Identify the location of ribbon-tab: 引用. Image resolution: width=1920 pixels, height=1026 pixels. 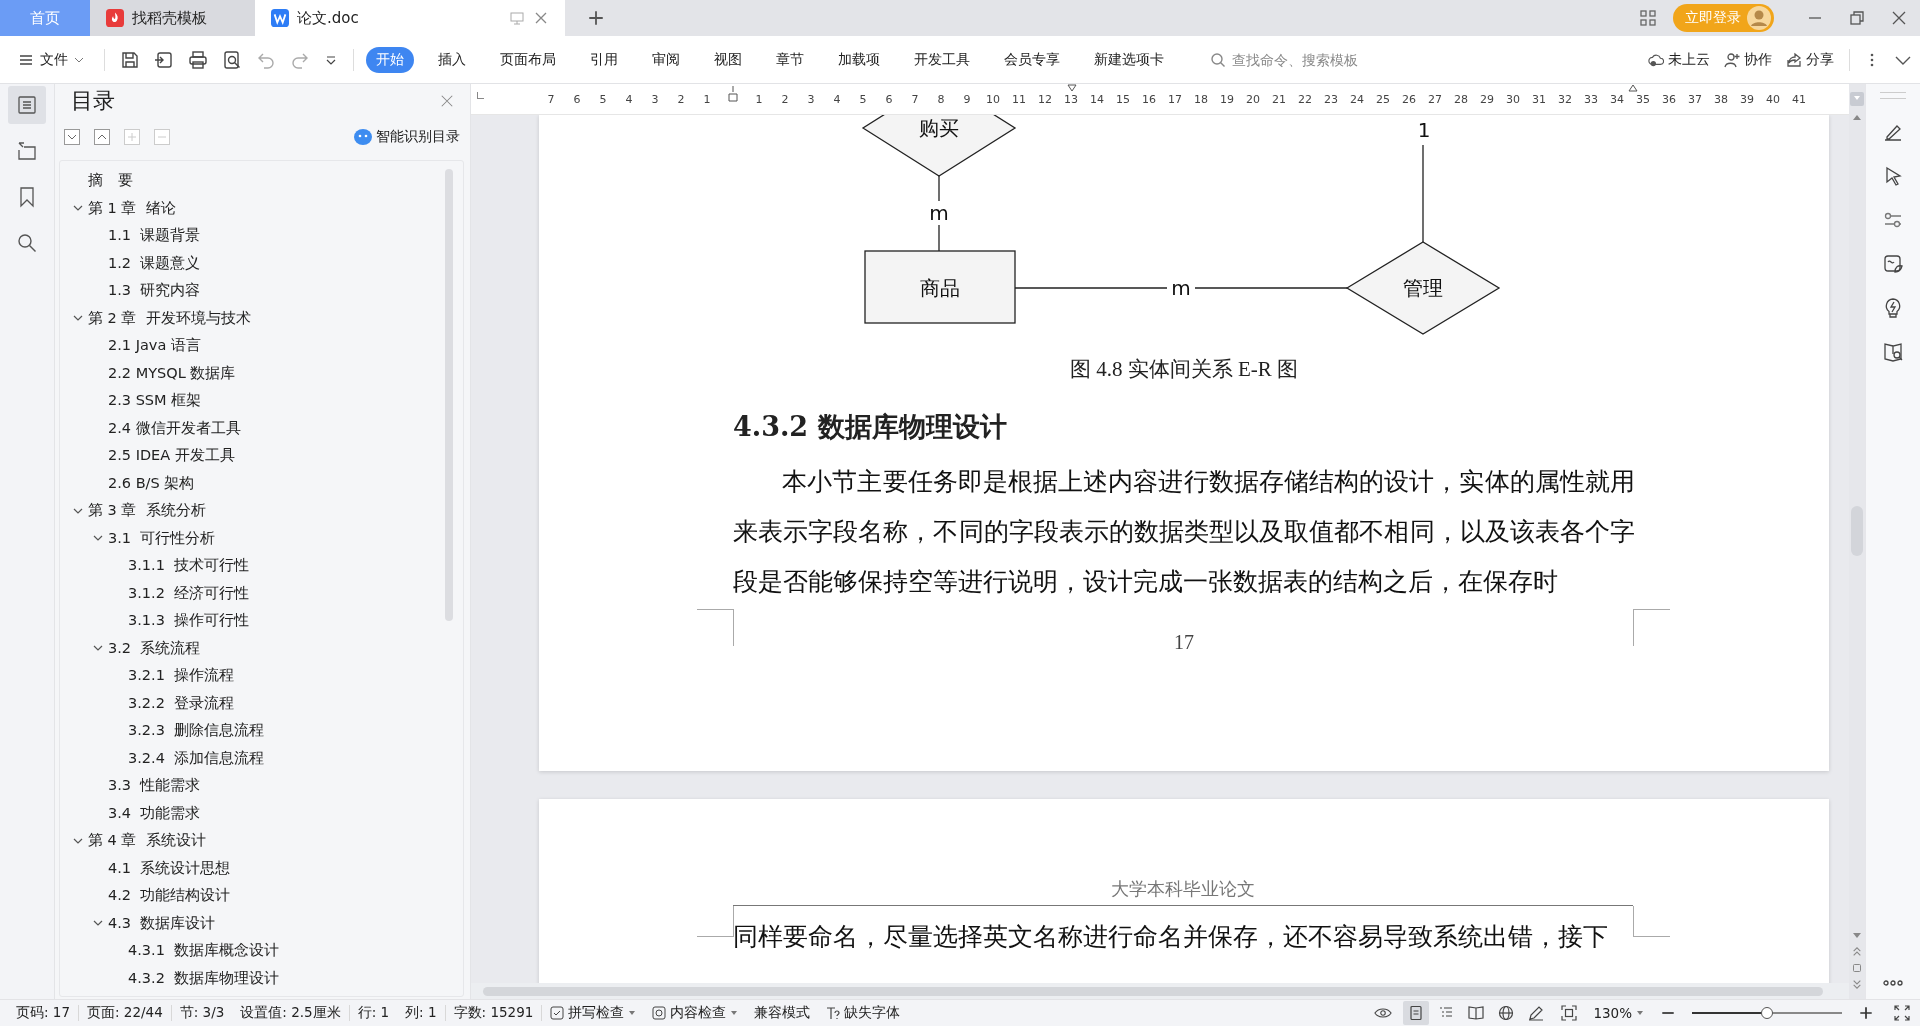
(604, 59).